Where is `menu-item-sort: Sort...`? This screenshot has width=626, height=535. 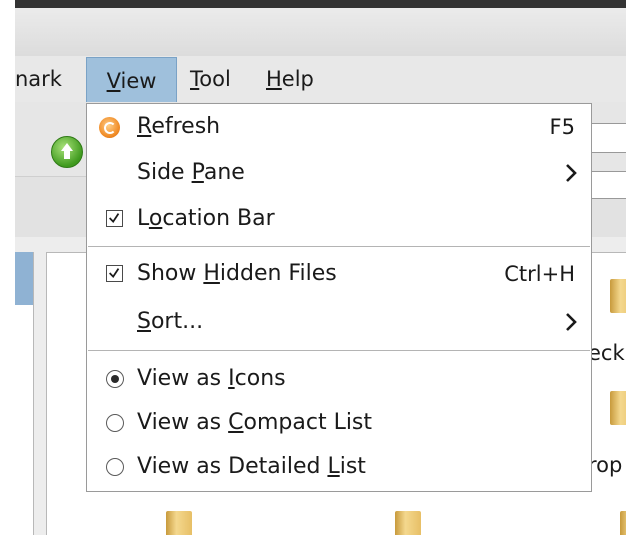 menu-item-sort: Sort... is located at coordinates (339, 324).